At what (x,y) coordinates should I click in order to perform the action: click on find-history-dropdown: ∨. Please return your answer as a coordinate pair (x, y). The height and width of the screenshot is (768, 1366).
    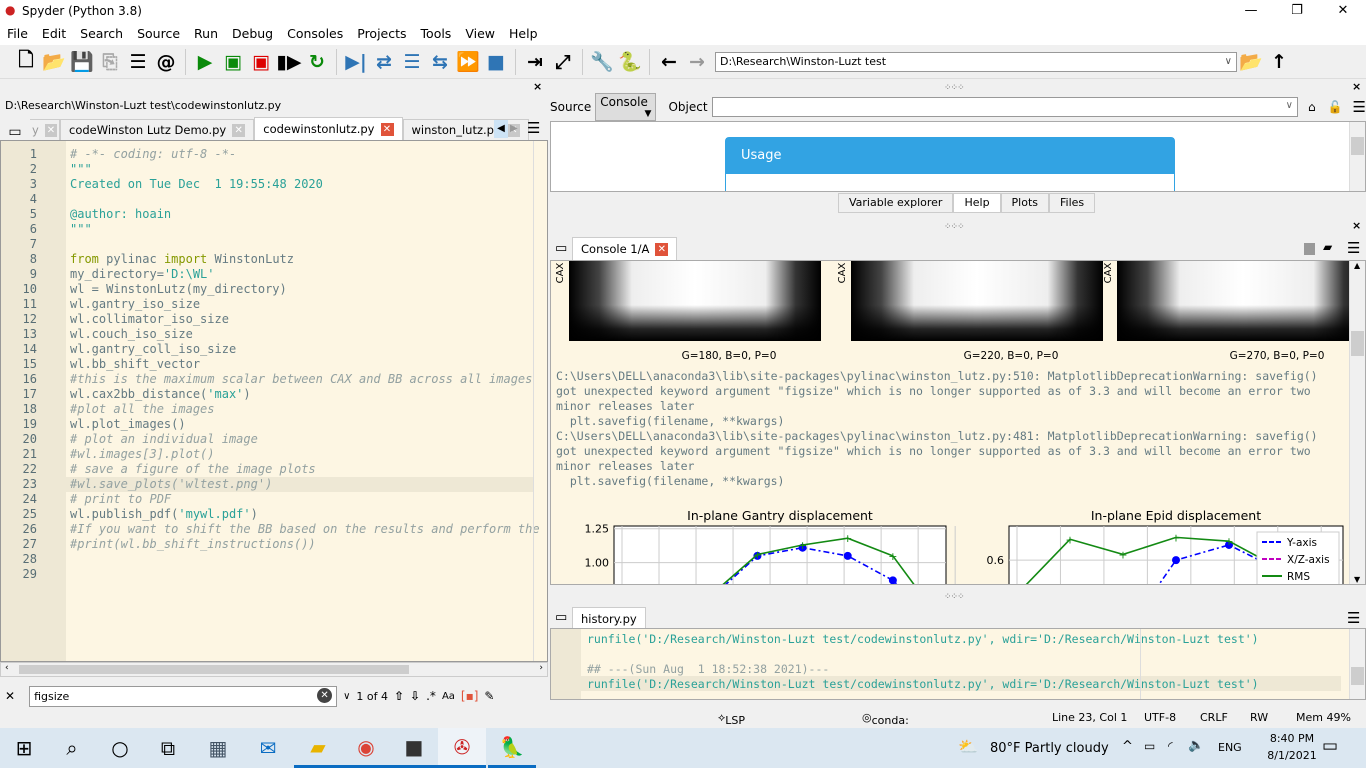
    Looking at the image, I should click on (346, 696).